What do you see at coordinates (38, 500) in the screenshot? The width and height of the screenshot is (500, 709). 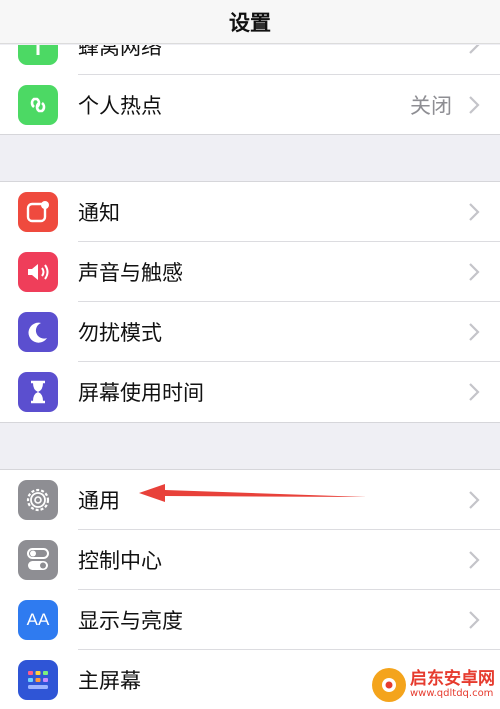 I see `gear-icon` at bounding box center [38, 500].